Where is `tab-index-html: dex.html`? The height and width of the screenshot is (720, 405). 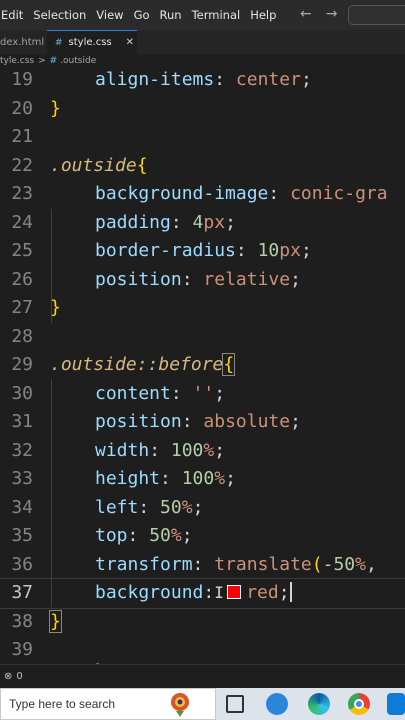
tab-index-html: dex.html is located at coordinates (23, 42).